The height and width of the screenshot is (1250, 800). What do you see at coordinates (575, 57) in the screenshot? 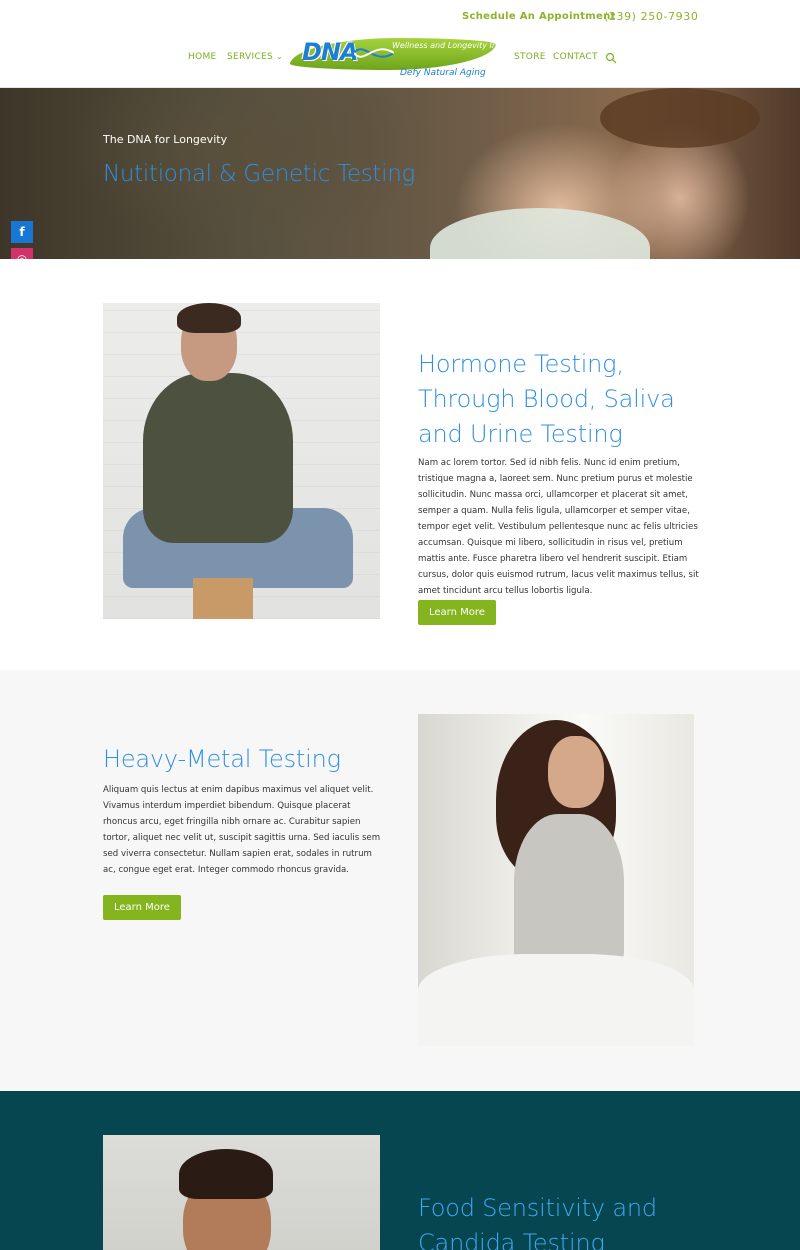
I see `nav-contact: CONTACT` at bounding box center [575, 57].